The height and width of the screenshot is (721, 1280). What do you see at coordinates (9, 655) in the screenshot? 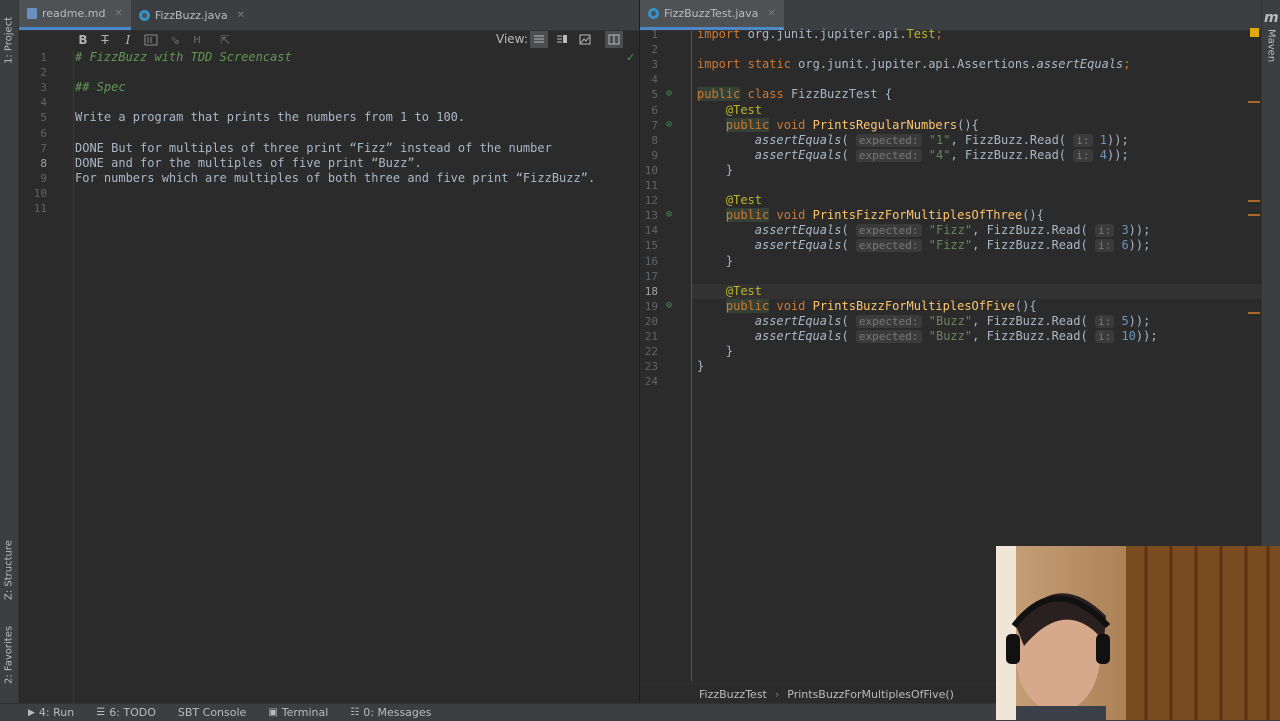
I see `favorites-tool-tab: 2: Favorites` at bounding box center [9, 655].